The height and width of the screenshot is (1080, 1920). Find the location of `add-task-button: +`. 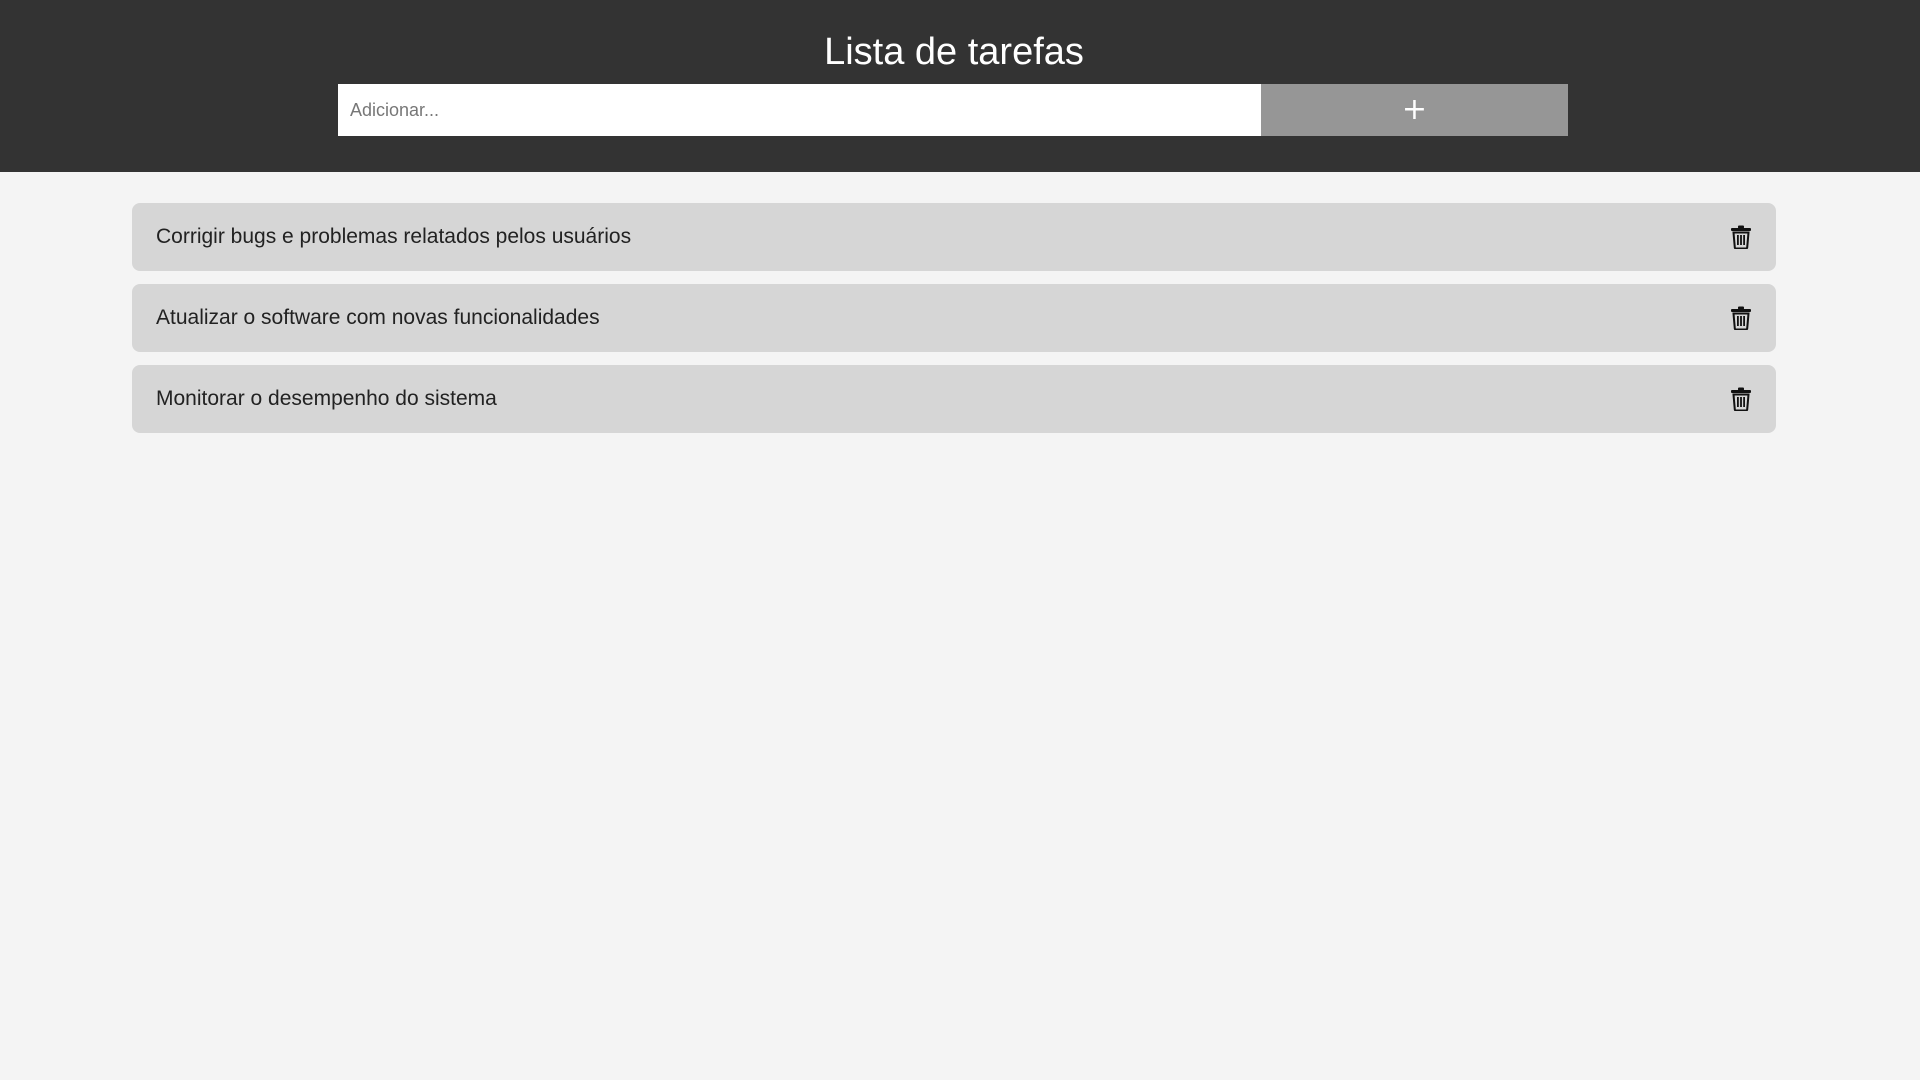

add-task-button: + is located at coordinates (1414, 110).